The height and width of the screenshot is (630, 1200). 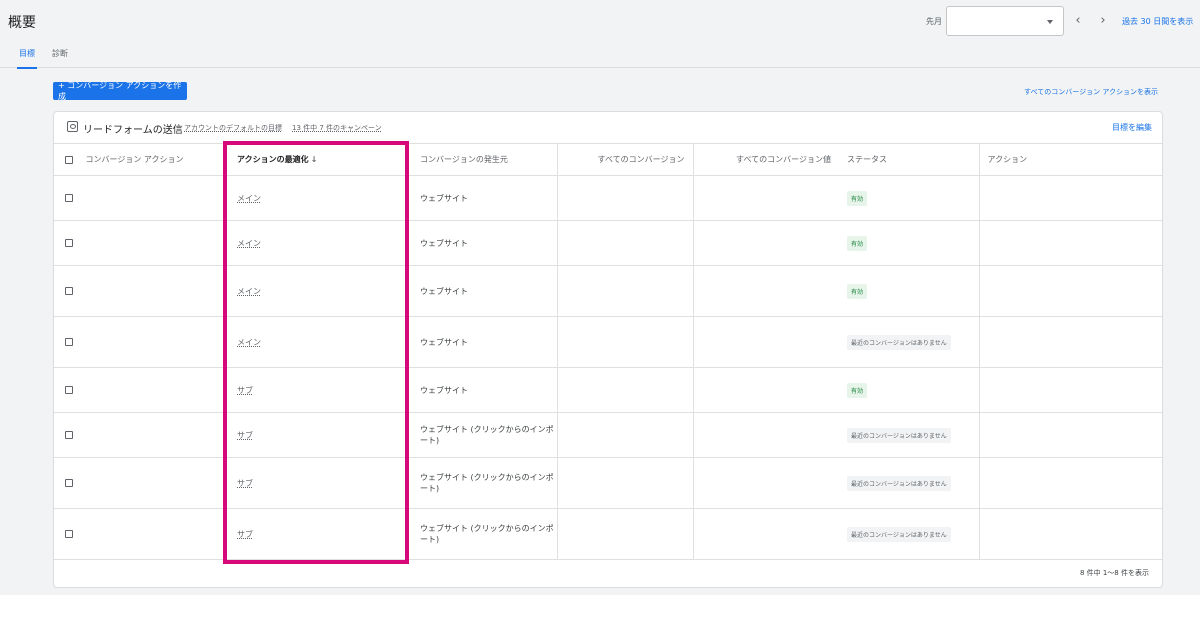 I want to click on create-conversion-action-button: + コンバージョン アクションを作成, so click(x=120, y=91).